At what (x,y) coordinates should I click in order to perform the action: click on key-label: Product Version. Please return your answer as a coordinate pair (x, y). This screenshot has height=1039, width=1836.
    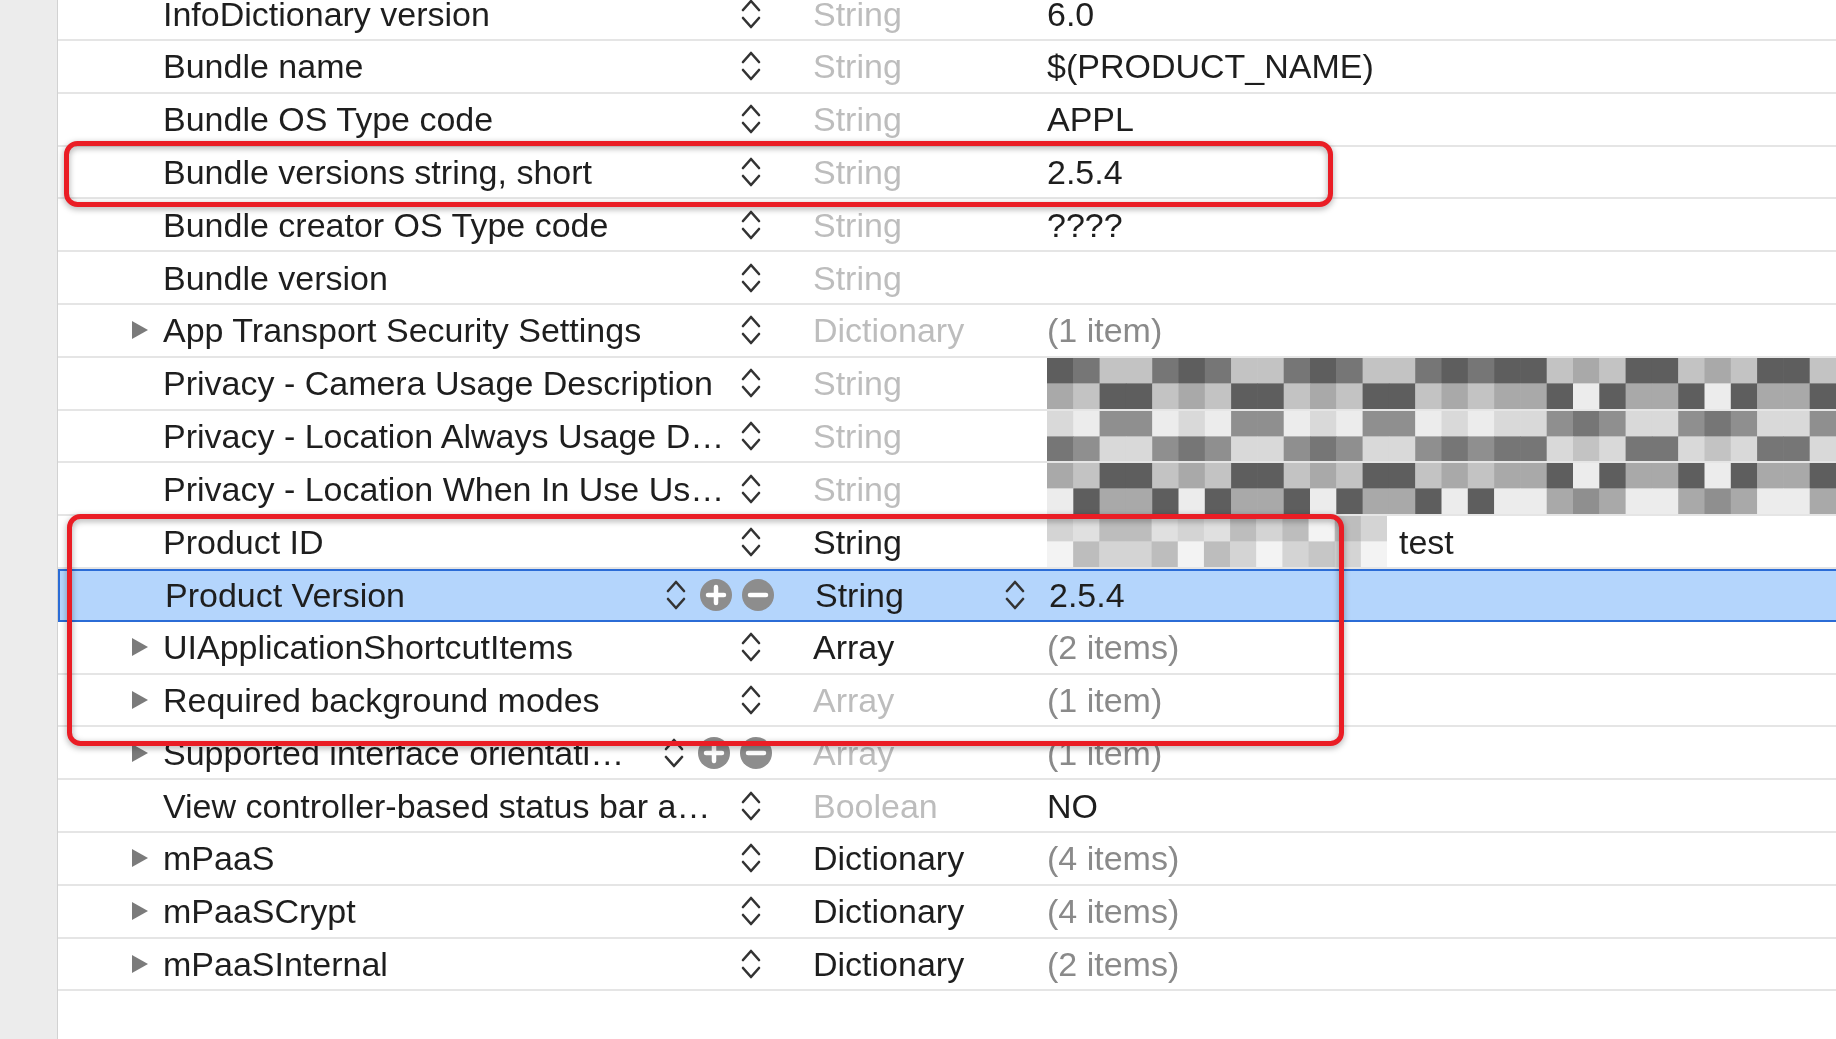
    Looking at the image, I should click on (285, 595).